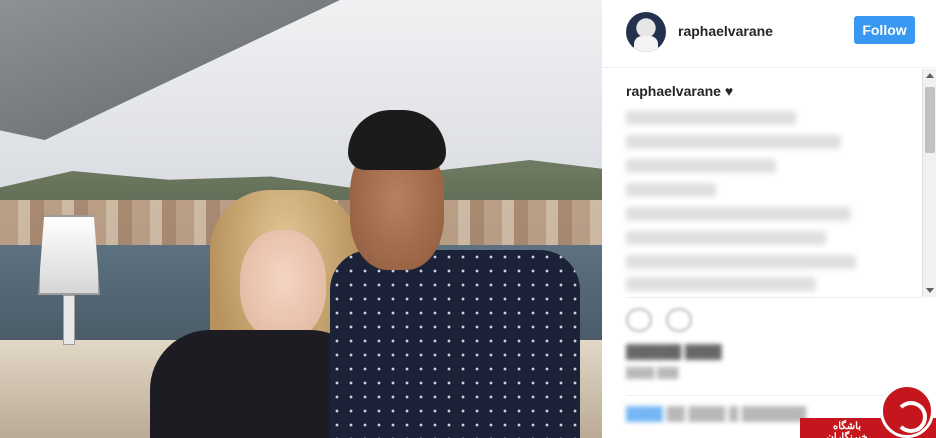 The height and width of the screenshot is (438, 936). Describe the element at coordinates (930, 75) in the screenshot. I see `scroll-up-icon` at that location.